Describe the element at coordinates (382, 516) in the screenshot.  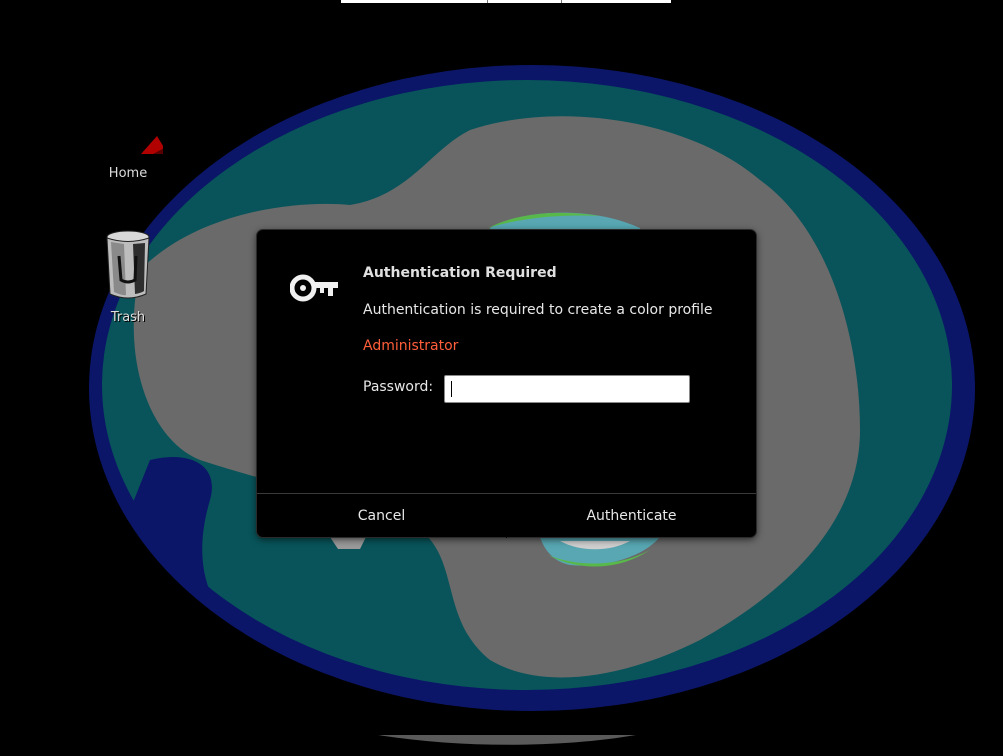
I see `cancel-button: Cancel` at that location.